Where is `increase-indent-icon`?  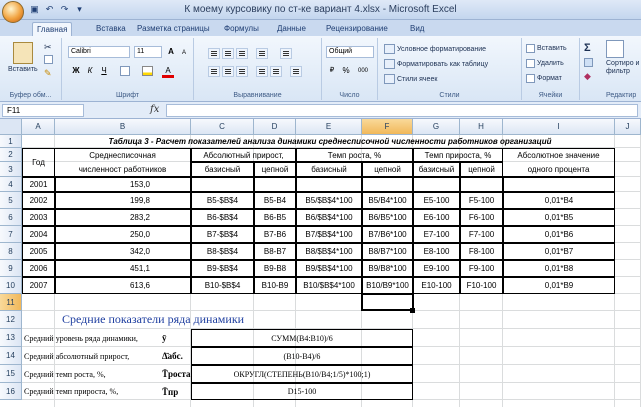
increase-indent-icon is located at coordinates (276, 71).